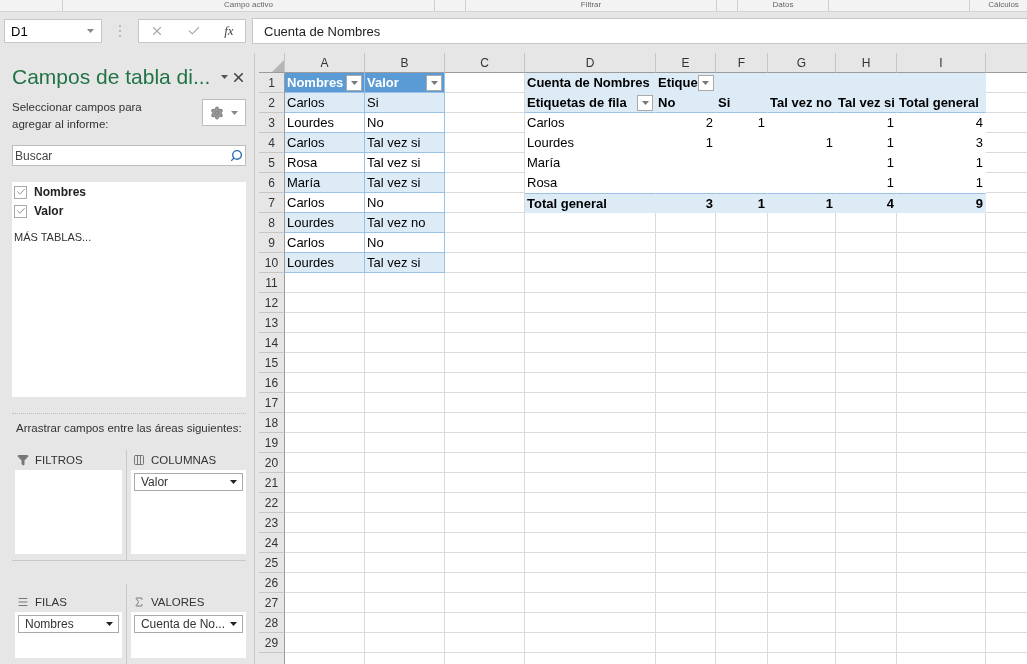  I want to click on column-header: I, so click(941, 63).